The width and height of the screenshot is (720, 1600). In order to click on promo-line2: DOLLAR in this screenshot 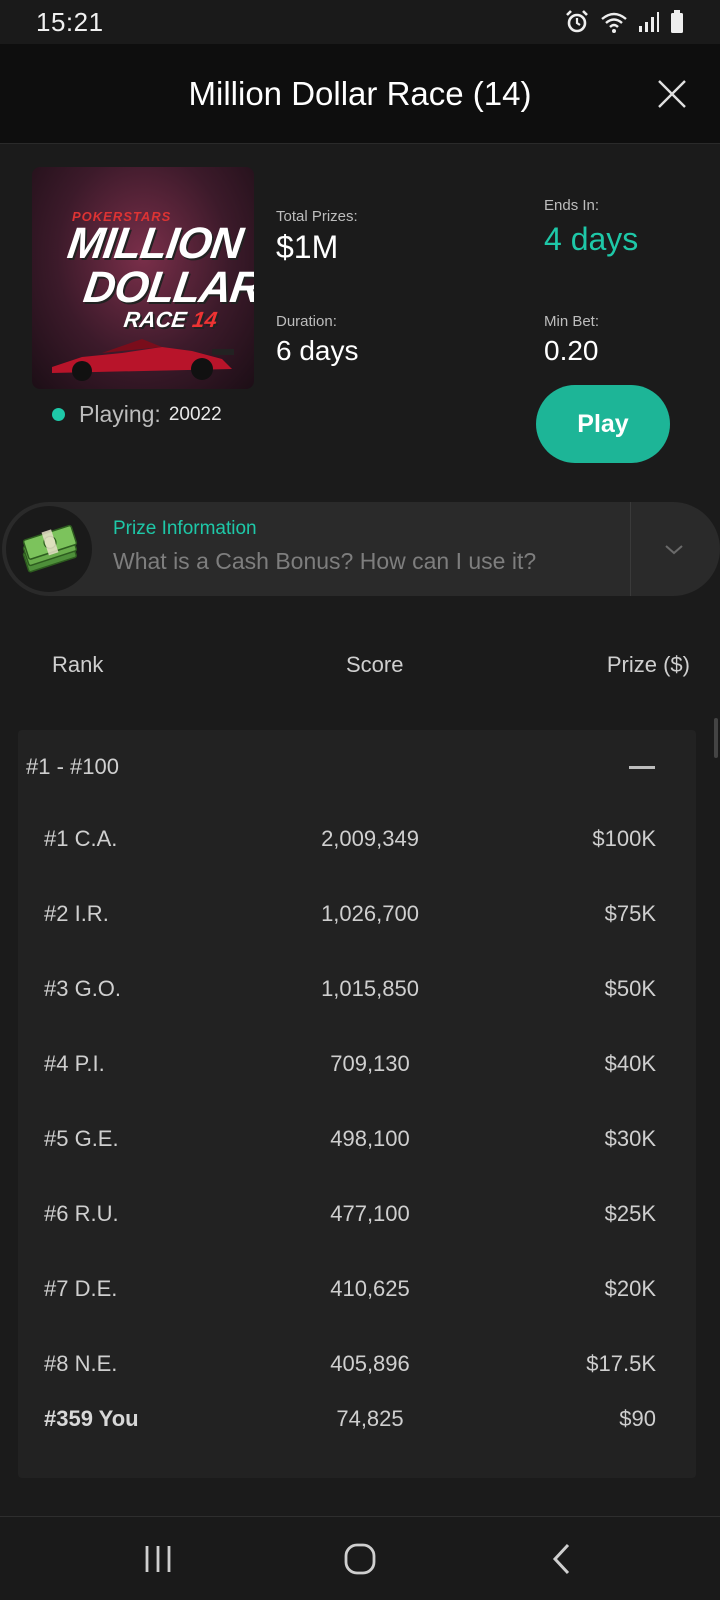, I will do `click(167, 287)`.